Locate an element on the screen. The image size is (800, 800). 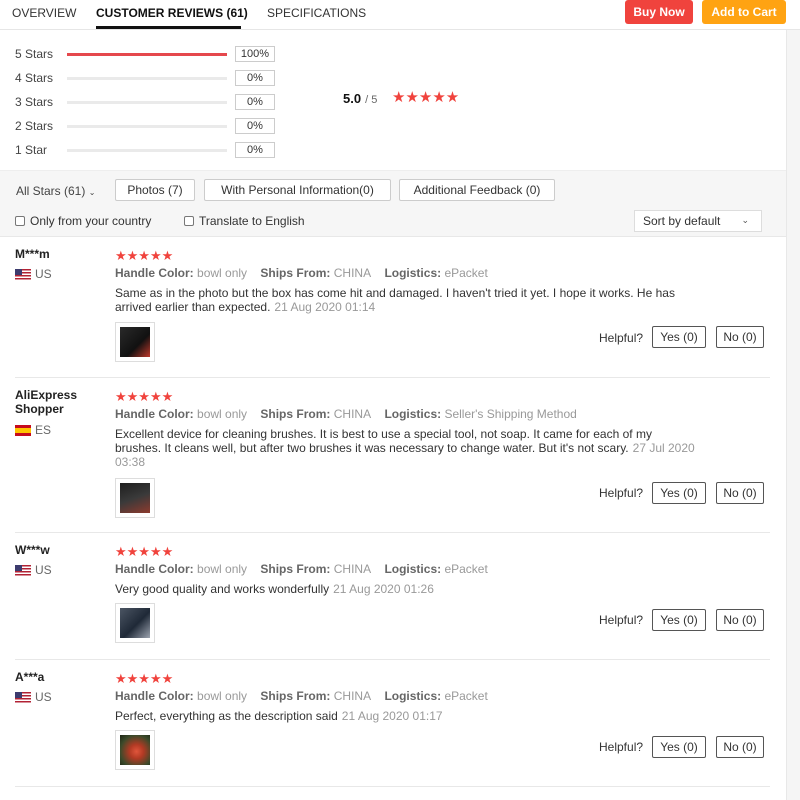
only-country-checkbox: Only from your country is located at coordinates (83, 221).